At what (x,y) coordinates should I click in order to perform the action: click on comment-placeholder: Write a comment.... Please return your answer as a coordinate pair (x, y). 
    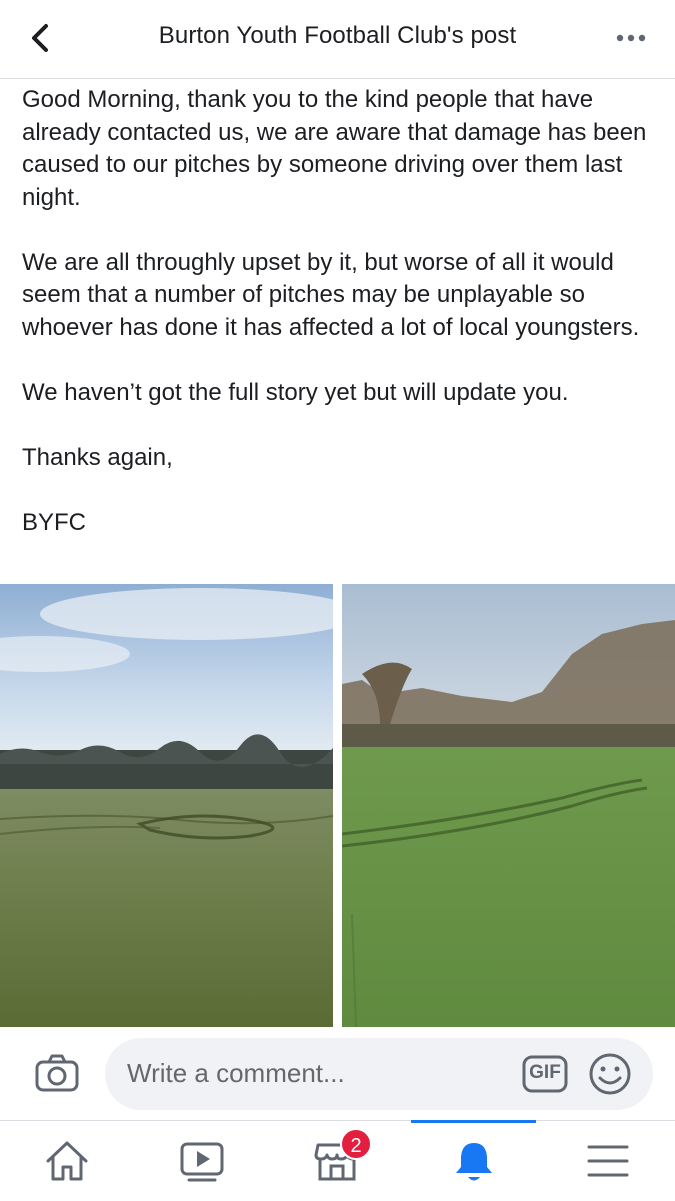
    Looking at the image, I should click on (236, 1073).